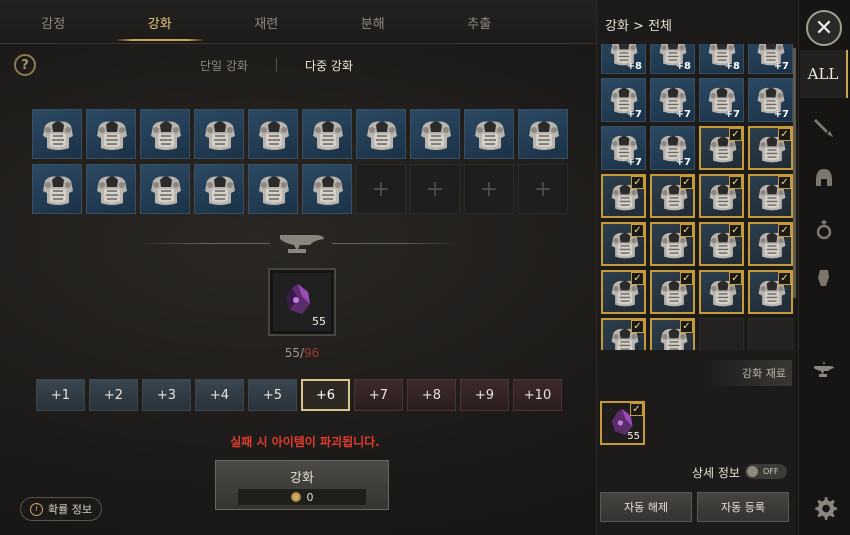 This screenshot has width=850, height=535. I want to click on level-button: +6, so click(325, 395).